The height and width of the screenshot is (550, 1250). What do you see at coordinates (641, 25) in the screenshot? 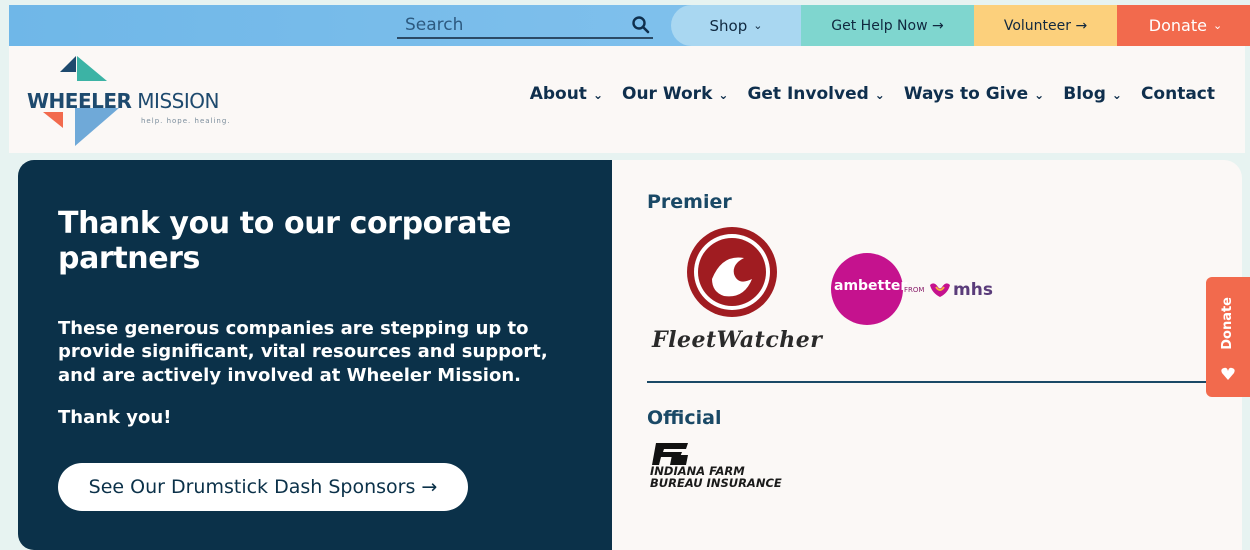
I see `search-icon` at bounding box center [641, 25].